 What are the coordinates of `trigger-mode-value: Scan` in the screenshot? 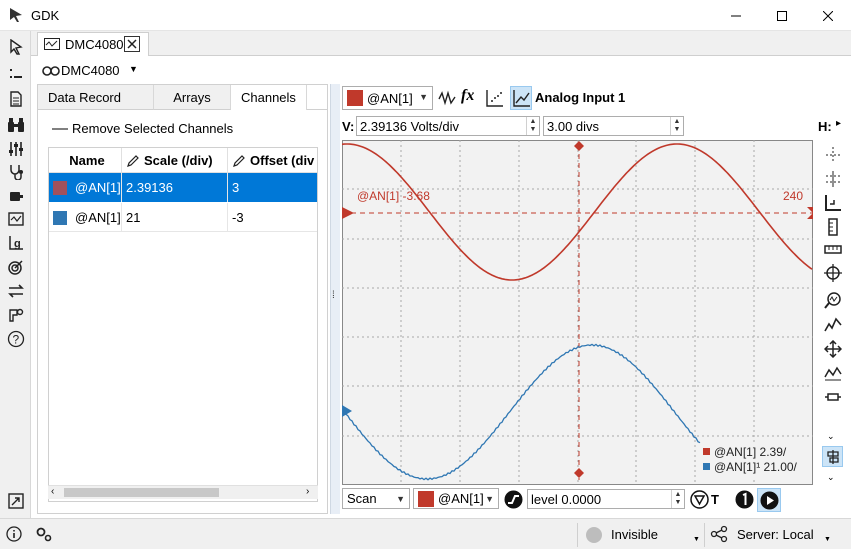 It's located at (362, 498).